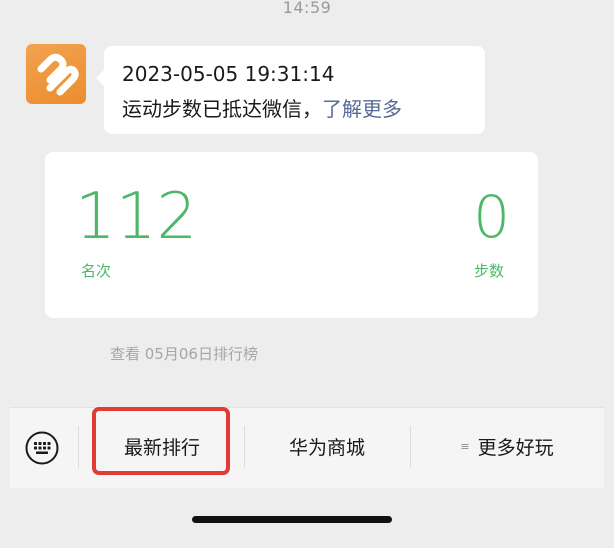 Image resolution: width=614 pixels, height=548 pixels. Describe the element at coordinates (222, 109) in the screenshot. I see `message-text: 运动步数已抵达微信，` at that location.